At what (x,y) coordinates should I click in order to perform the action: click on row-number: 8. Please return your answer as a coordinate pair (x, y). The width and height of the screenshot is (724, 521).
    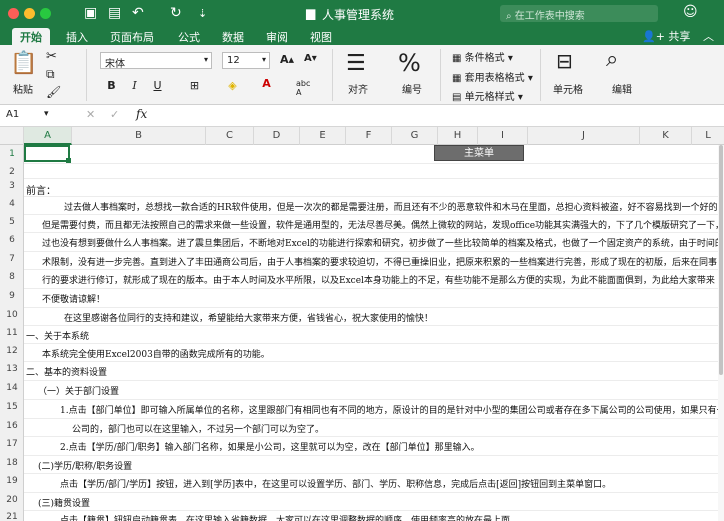
    Looking at the image, I should click on (12, 277).